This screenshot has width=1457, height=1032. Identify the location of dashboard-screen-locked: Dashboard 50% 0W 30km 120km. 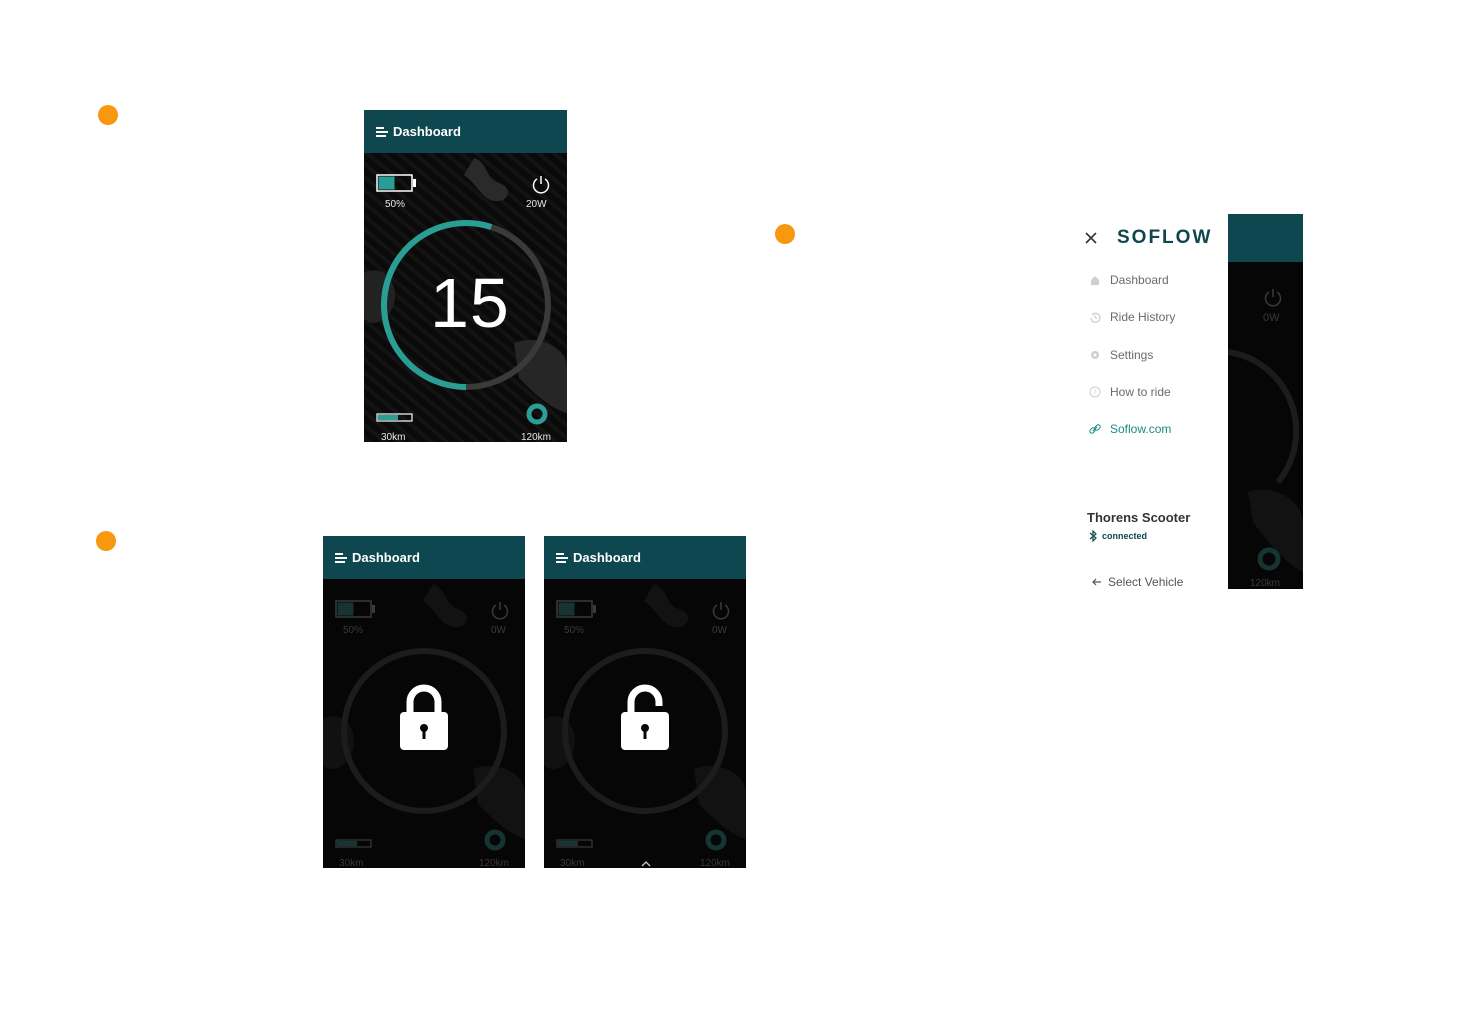
(424, 702).